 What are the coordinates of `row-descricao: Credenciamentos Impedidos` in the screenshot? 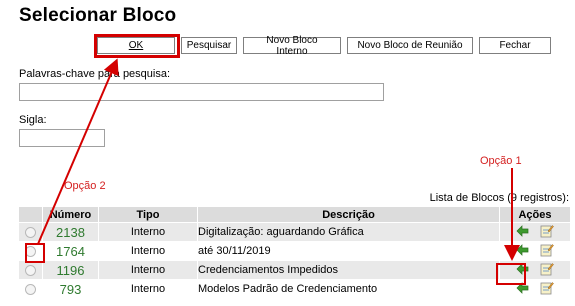 It's located at (348, 270).